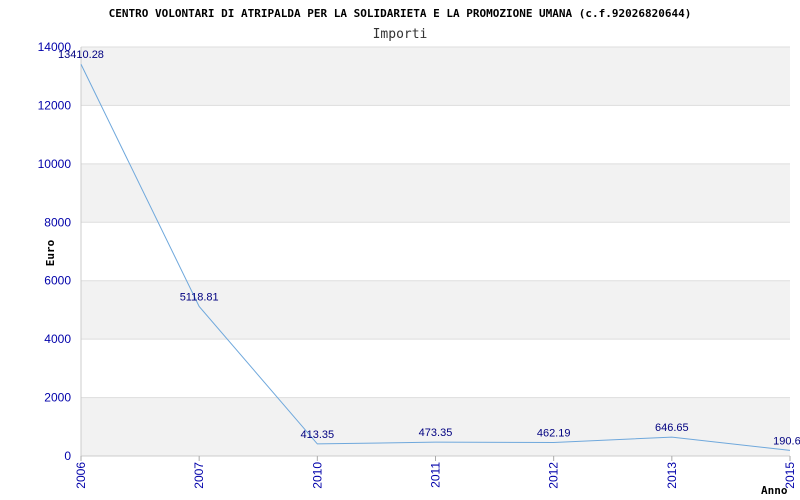 The image size is (800, 500). Describe the element at coordinates (50, 252) in the screenshot. I see `y-axis-label: Euro` at that location.